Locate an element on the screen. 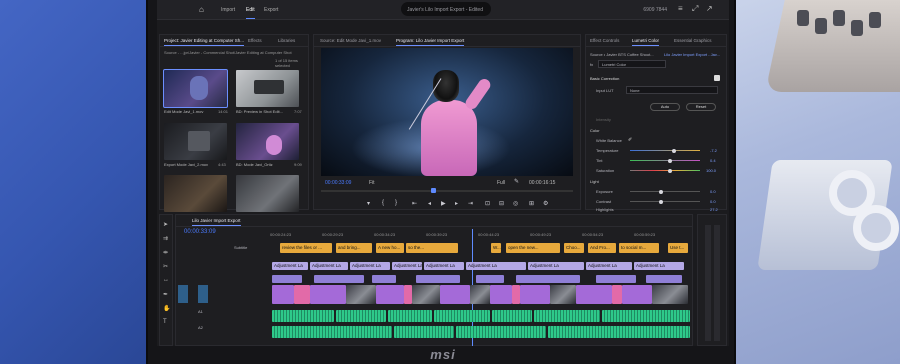 This screenshot has width=900, height=364. tab-source: Source: Edit Mode Javi_1.mov is located at coordinates (350, 40).